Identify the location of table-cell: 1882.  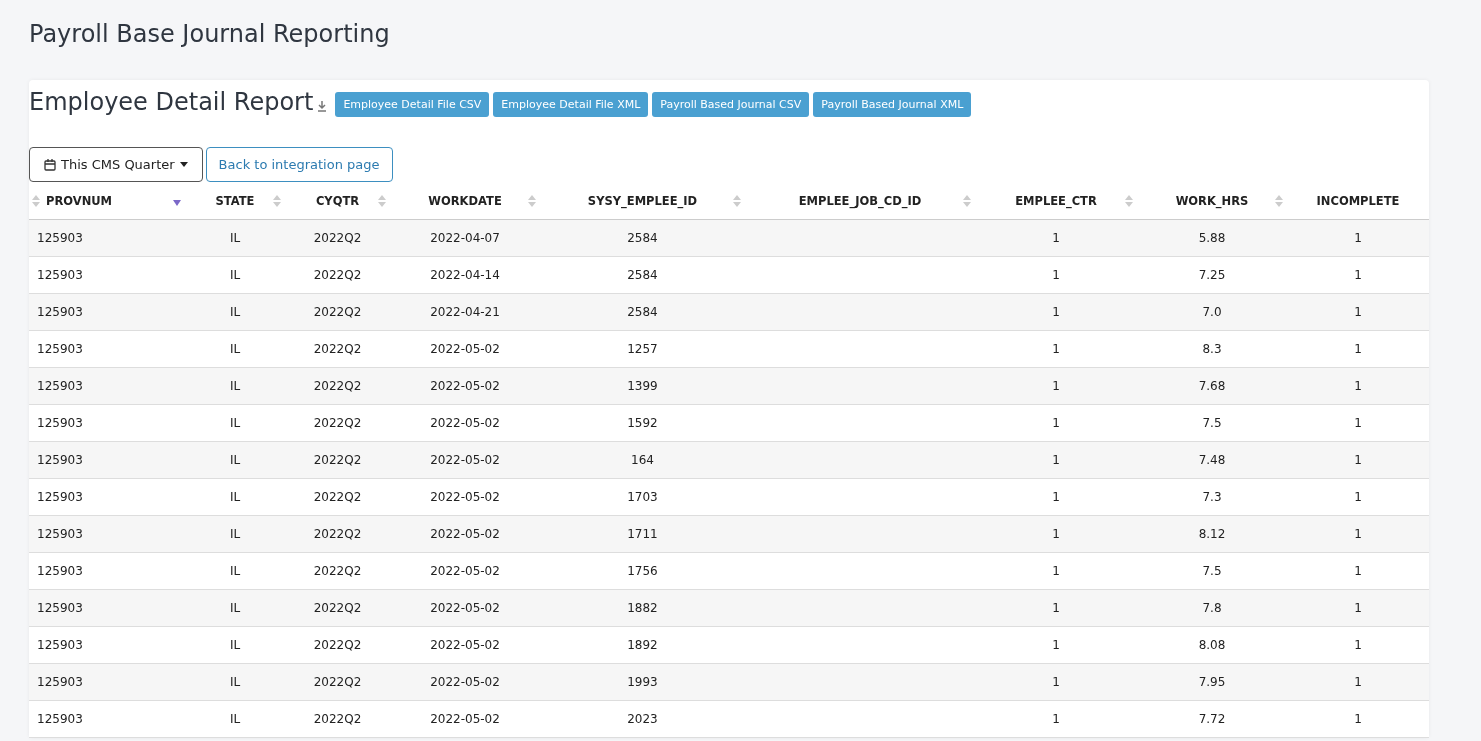
(642, 608).